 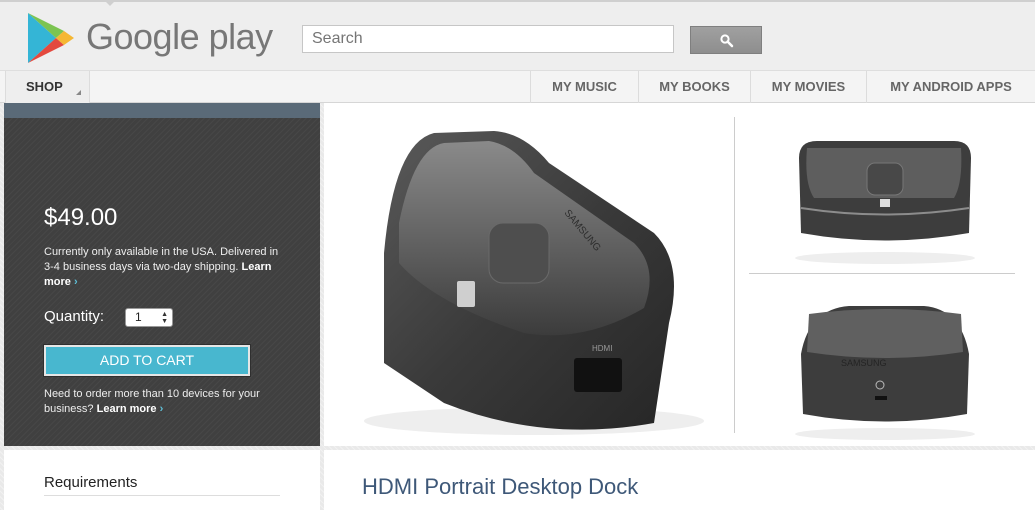 I want to click on nav-shop-label: SHOP, so click(x=44, y=86).